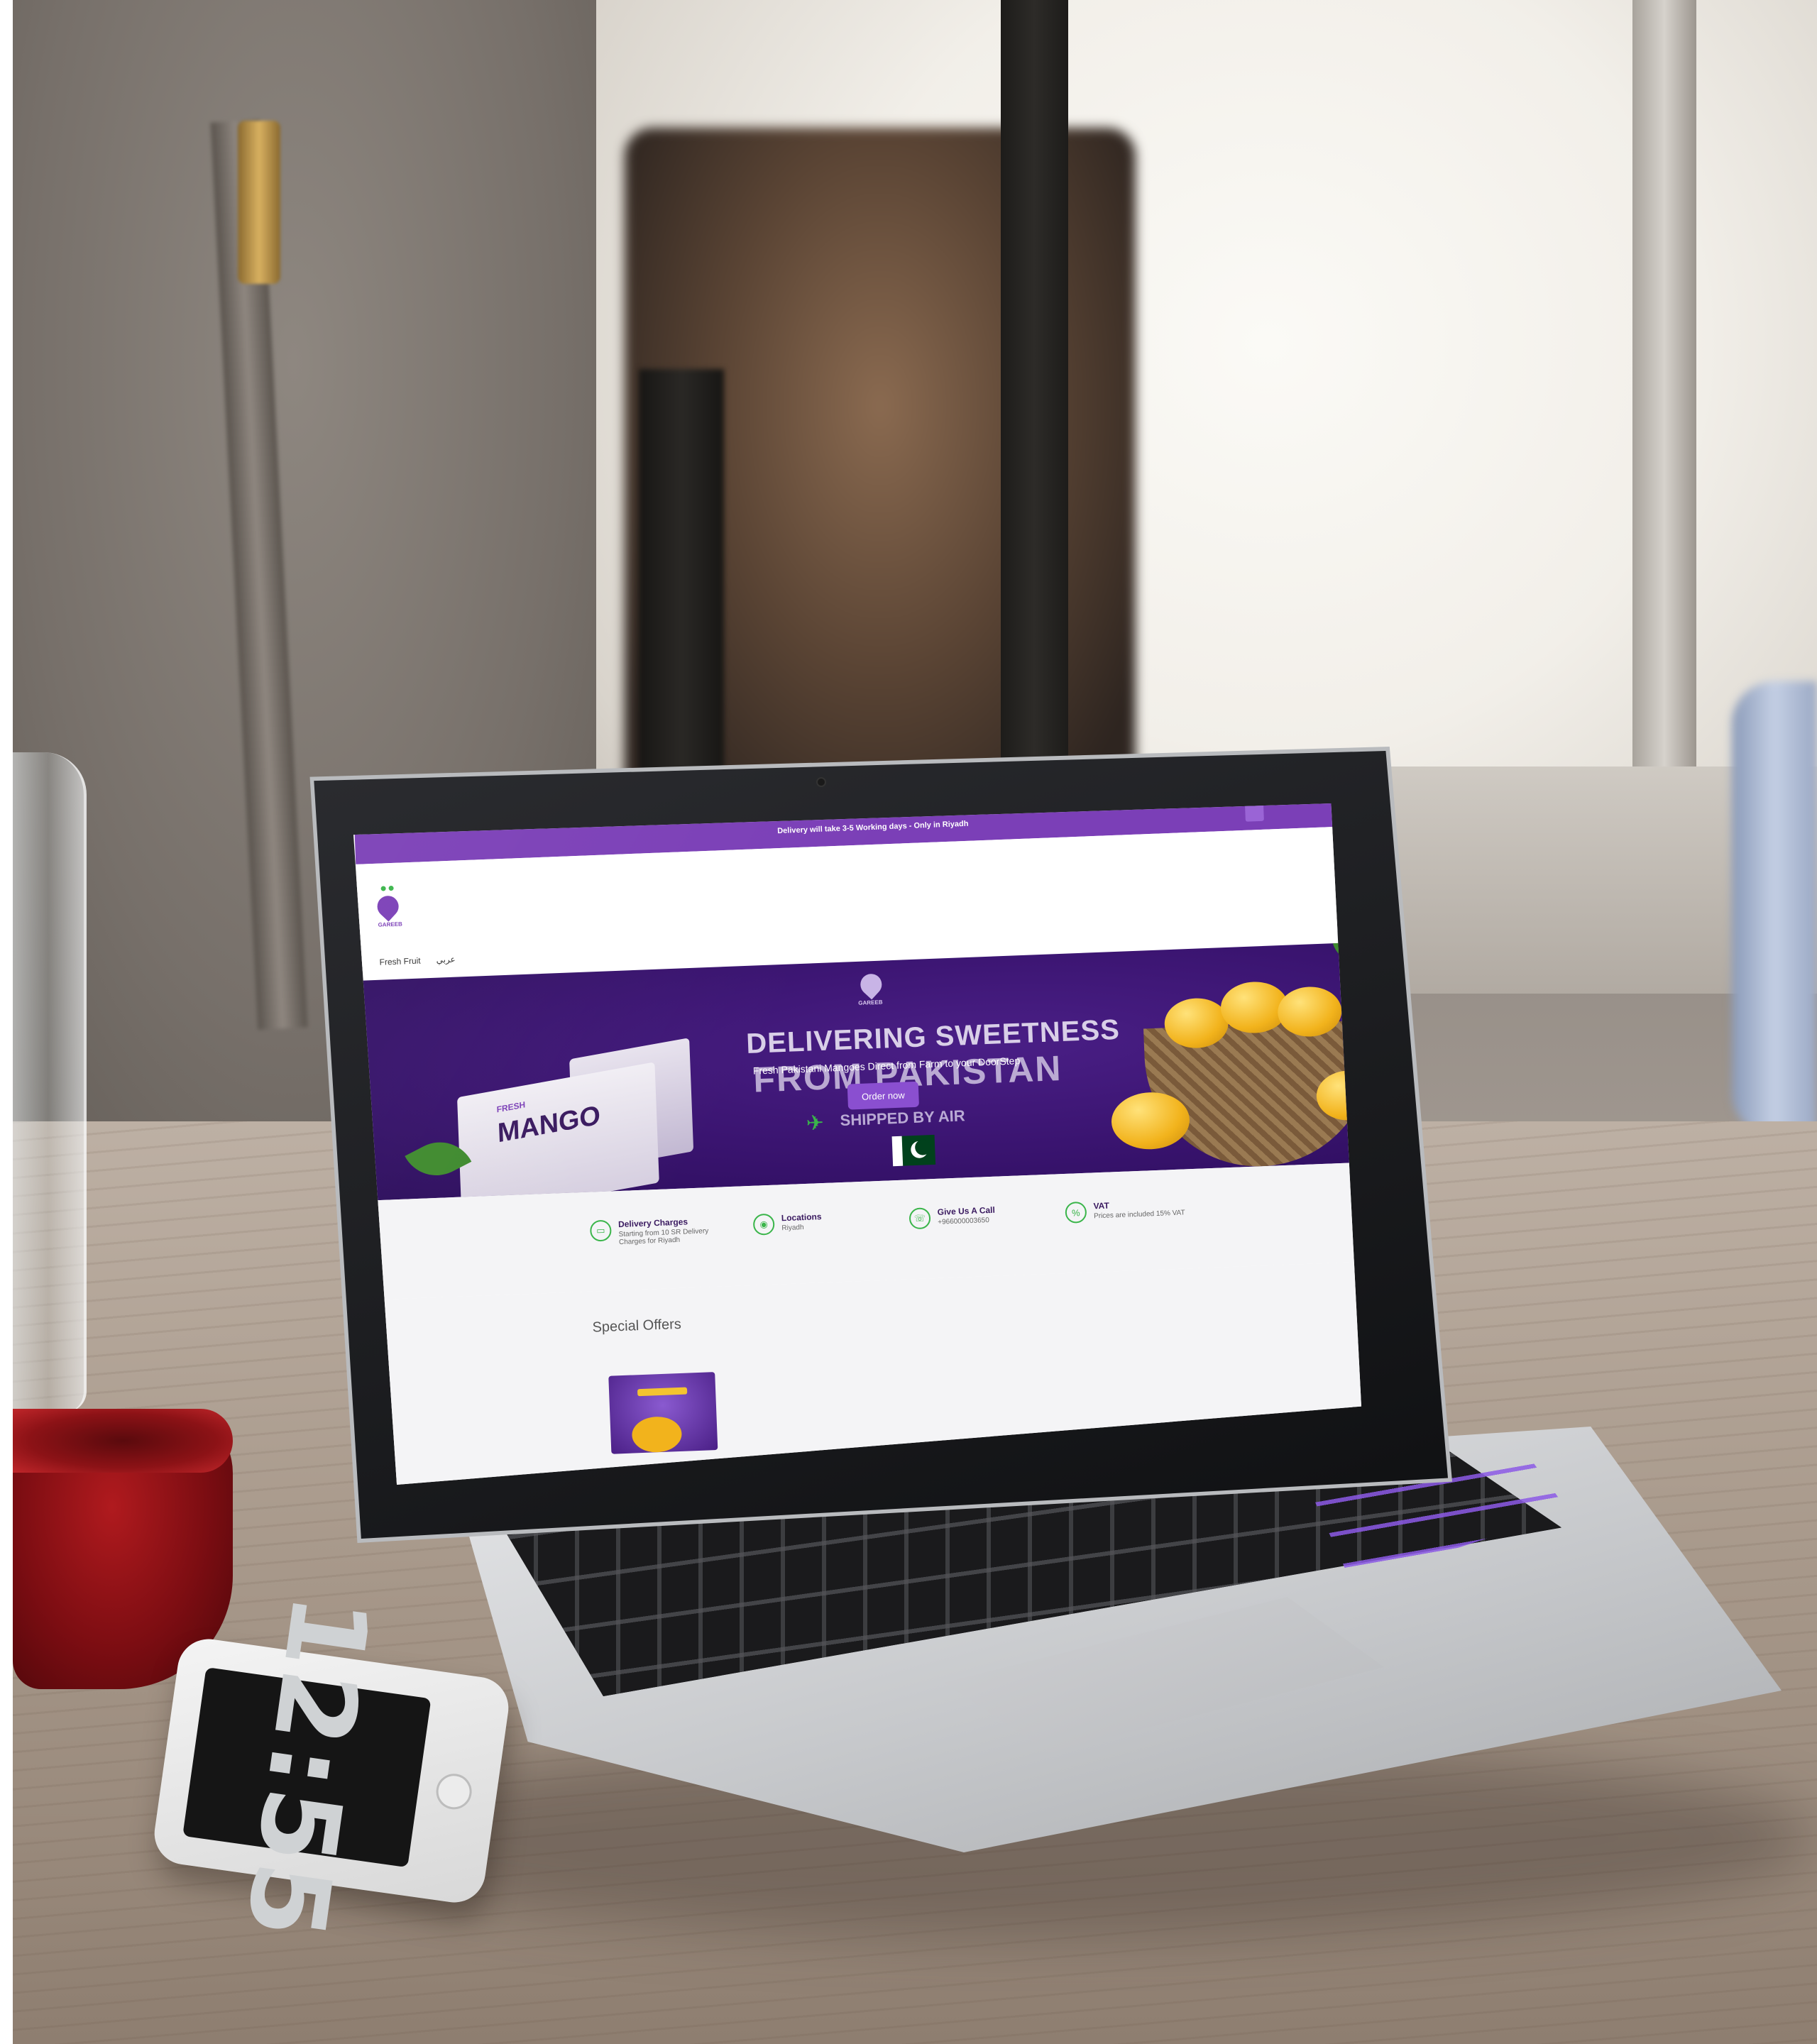  Describe the element at coordinates (1150, 1121) in the screenshot. I see `mango-fruit` at that location.